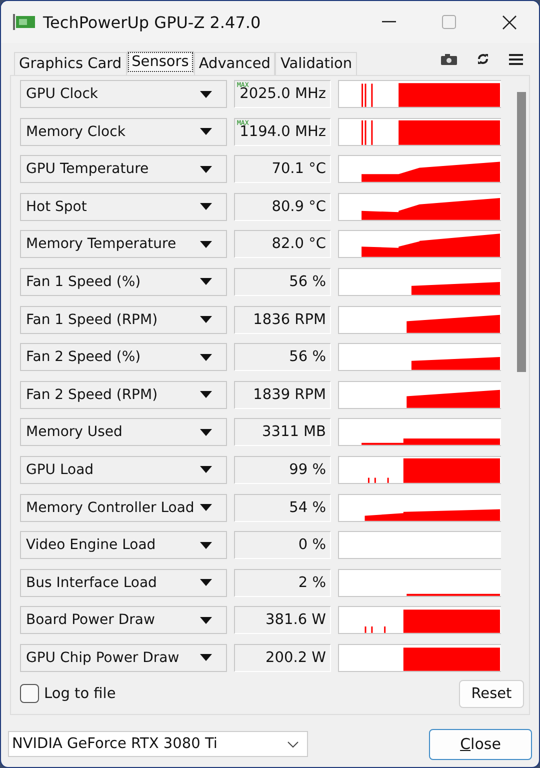 The height and width of the screenshot is (768, 540). I want to click on window-title: TechPowerUp GPU-Z 2.47.0, so click(152, 22).